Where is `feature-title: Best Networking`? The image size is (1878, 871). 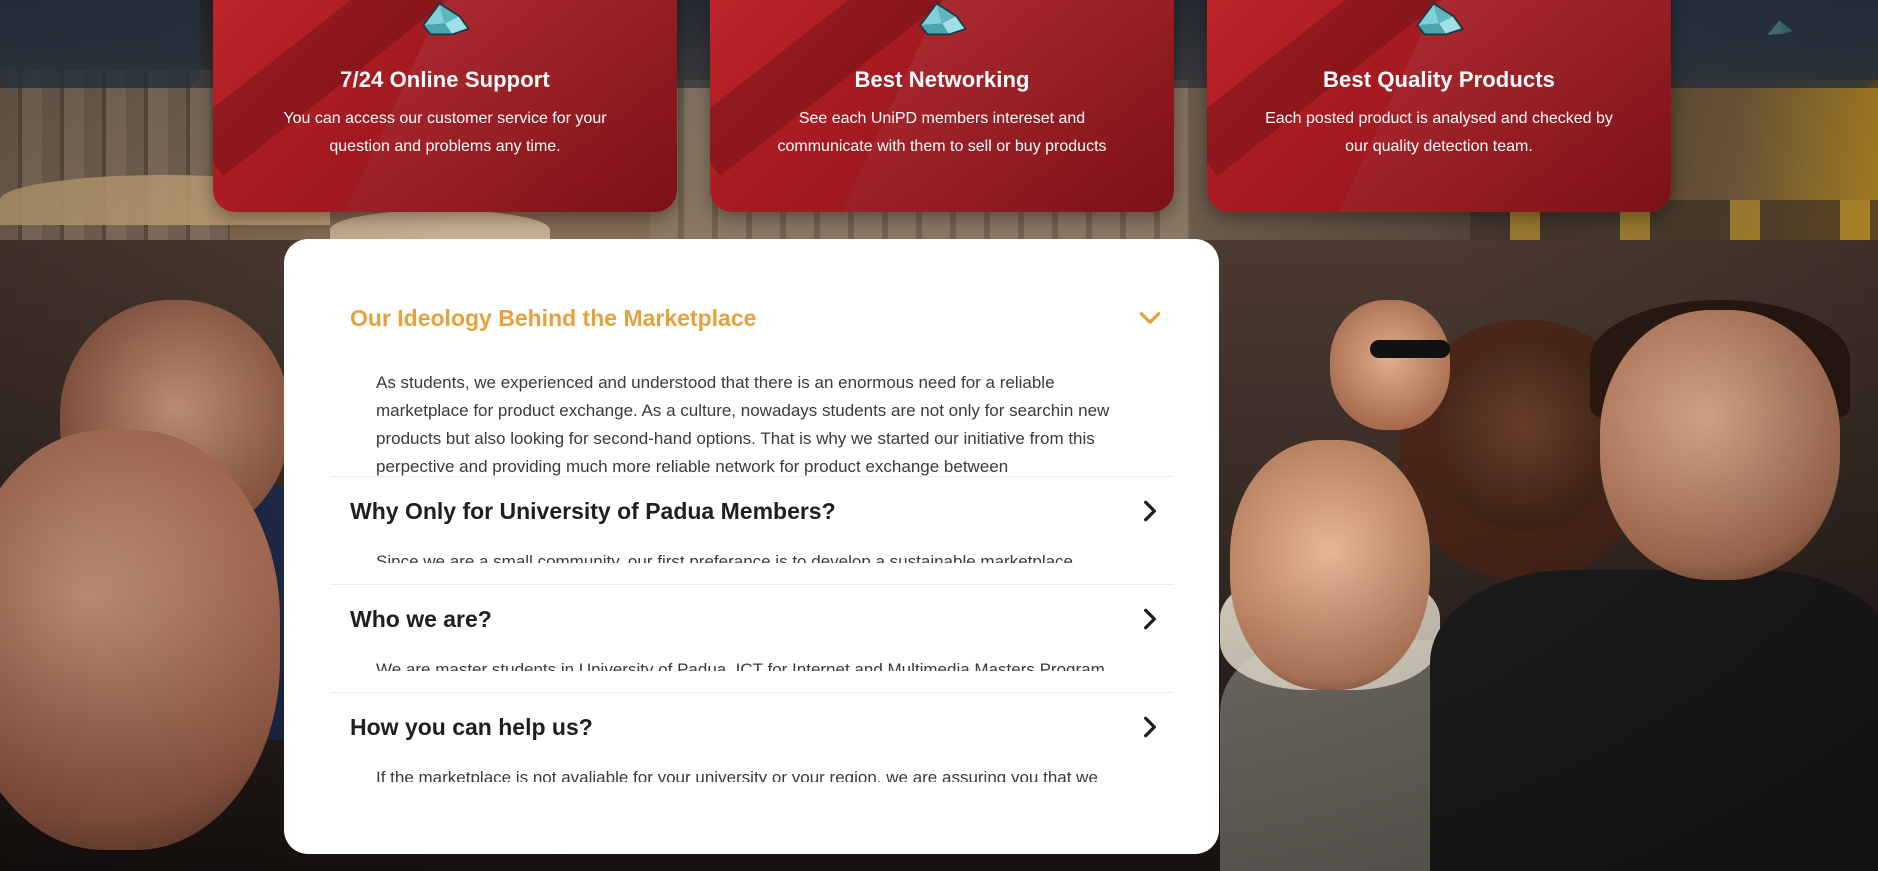
feature-title: Best Networking is located at coordinates (942, 79).